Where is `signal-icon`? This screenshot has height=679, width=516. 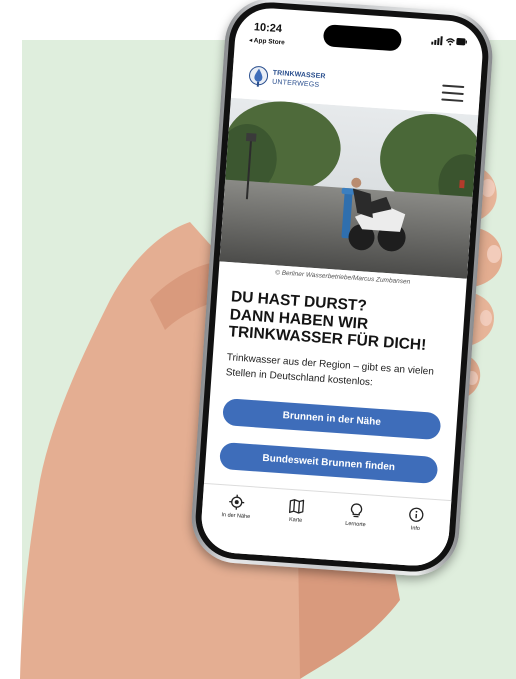
signal-icon is located at coordinates (437, 41).